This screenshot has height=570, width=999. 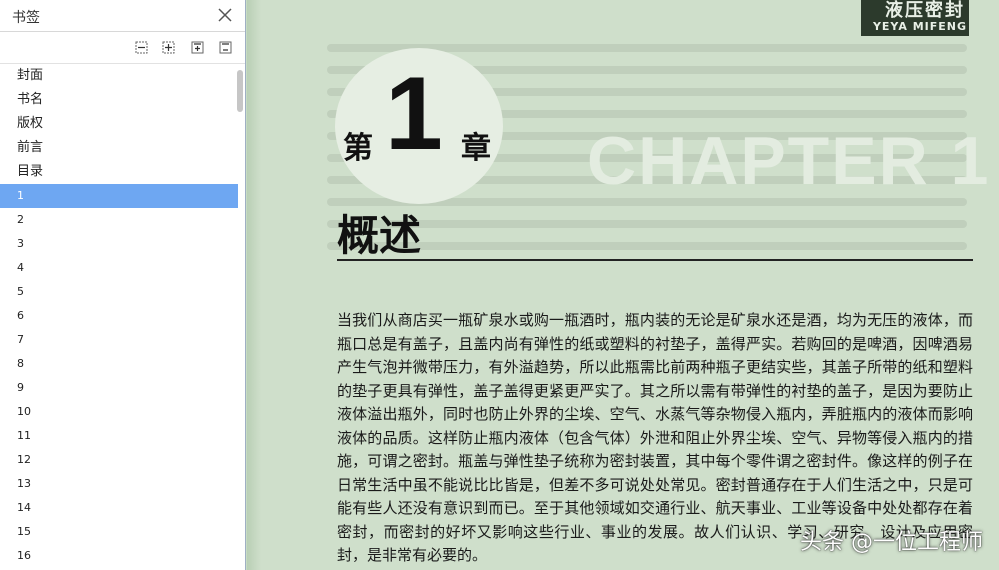 I want to click on bookmark-item: 13, so click(x=119, y=484).